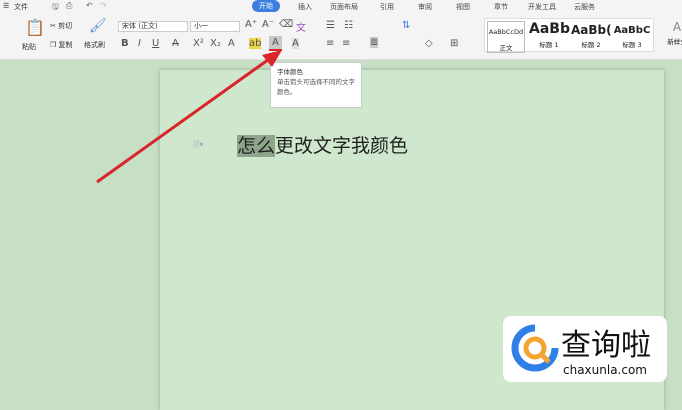 The height and width of the screenshot is (410, 682). Describe the element at coordinates (535, 348) in the screenshot. I see `logo-q-icon` at that location.